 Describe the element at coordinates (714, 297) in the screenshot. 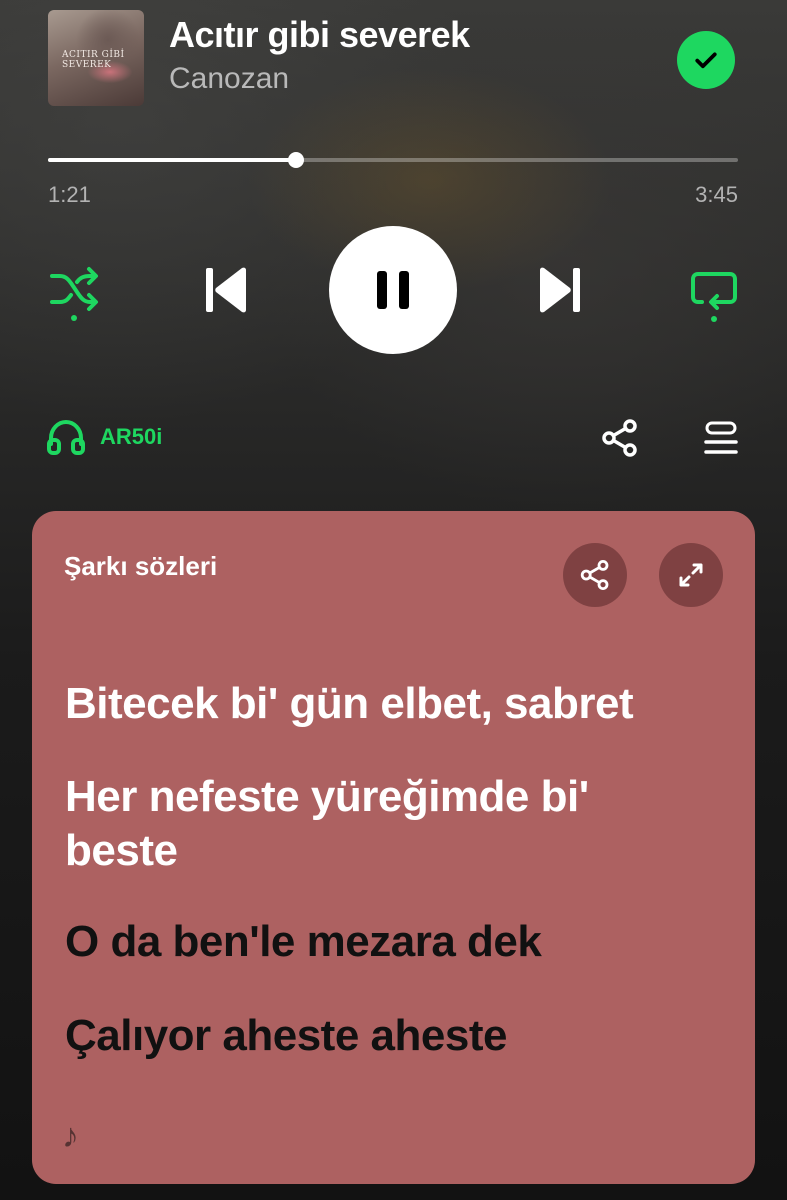

I see `repeat-icon` at that location.